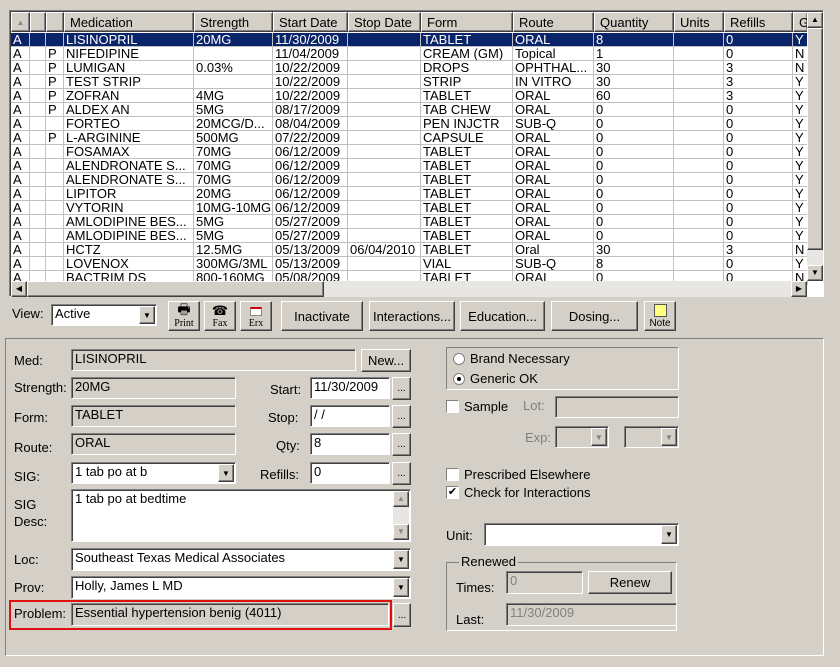 Image resolution: width=840 pixels, height=667 pixels. What do you see at coordinates (758, 22) in the screenshot?
I see `column-header: Refills` at bounding box center [758, 22].